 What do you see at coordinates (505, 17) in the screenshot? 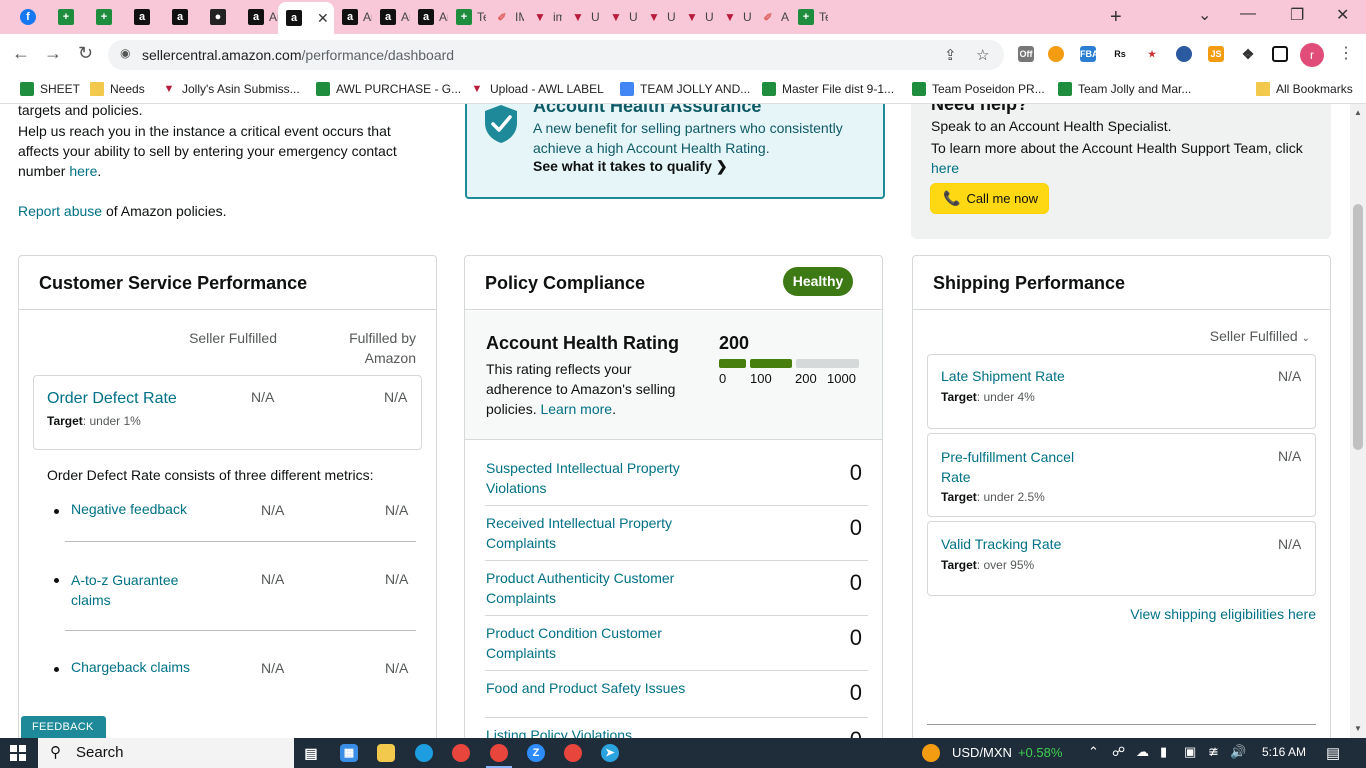
I see `browser-tab: ✐ IMI` at bounding box center [505, 17].